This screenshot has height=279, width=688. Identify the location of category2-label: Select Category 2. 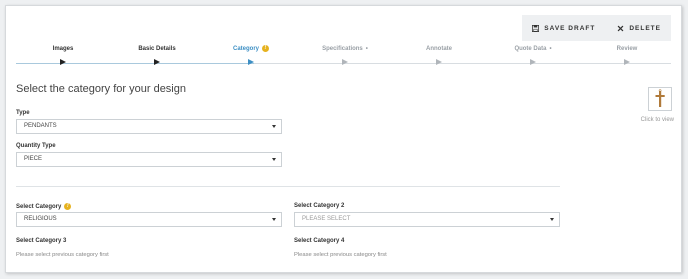
(319, 206).